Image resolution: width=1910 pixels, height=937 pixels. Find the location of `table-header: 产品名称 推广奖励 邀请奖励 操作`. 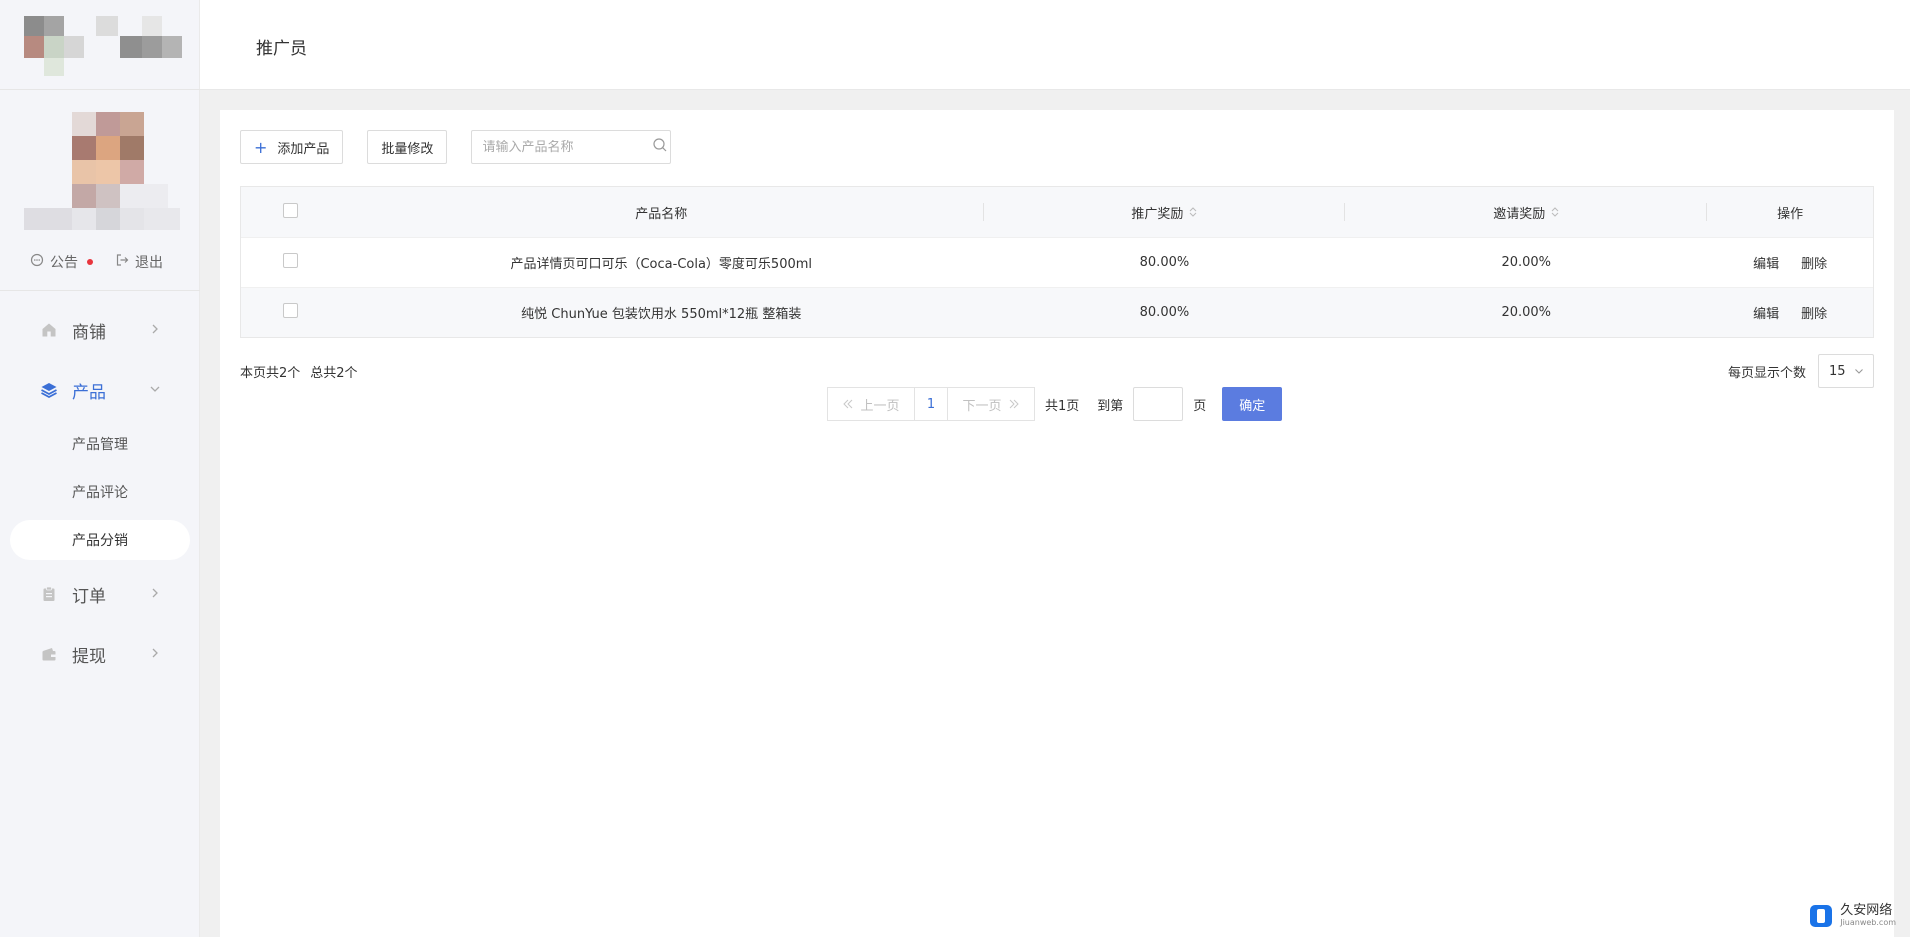

table-header: 产品名称 推广奖励 邀请奖励 操作 is located at coordinates (1057, 212).